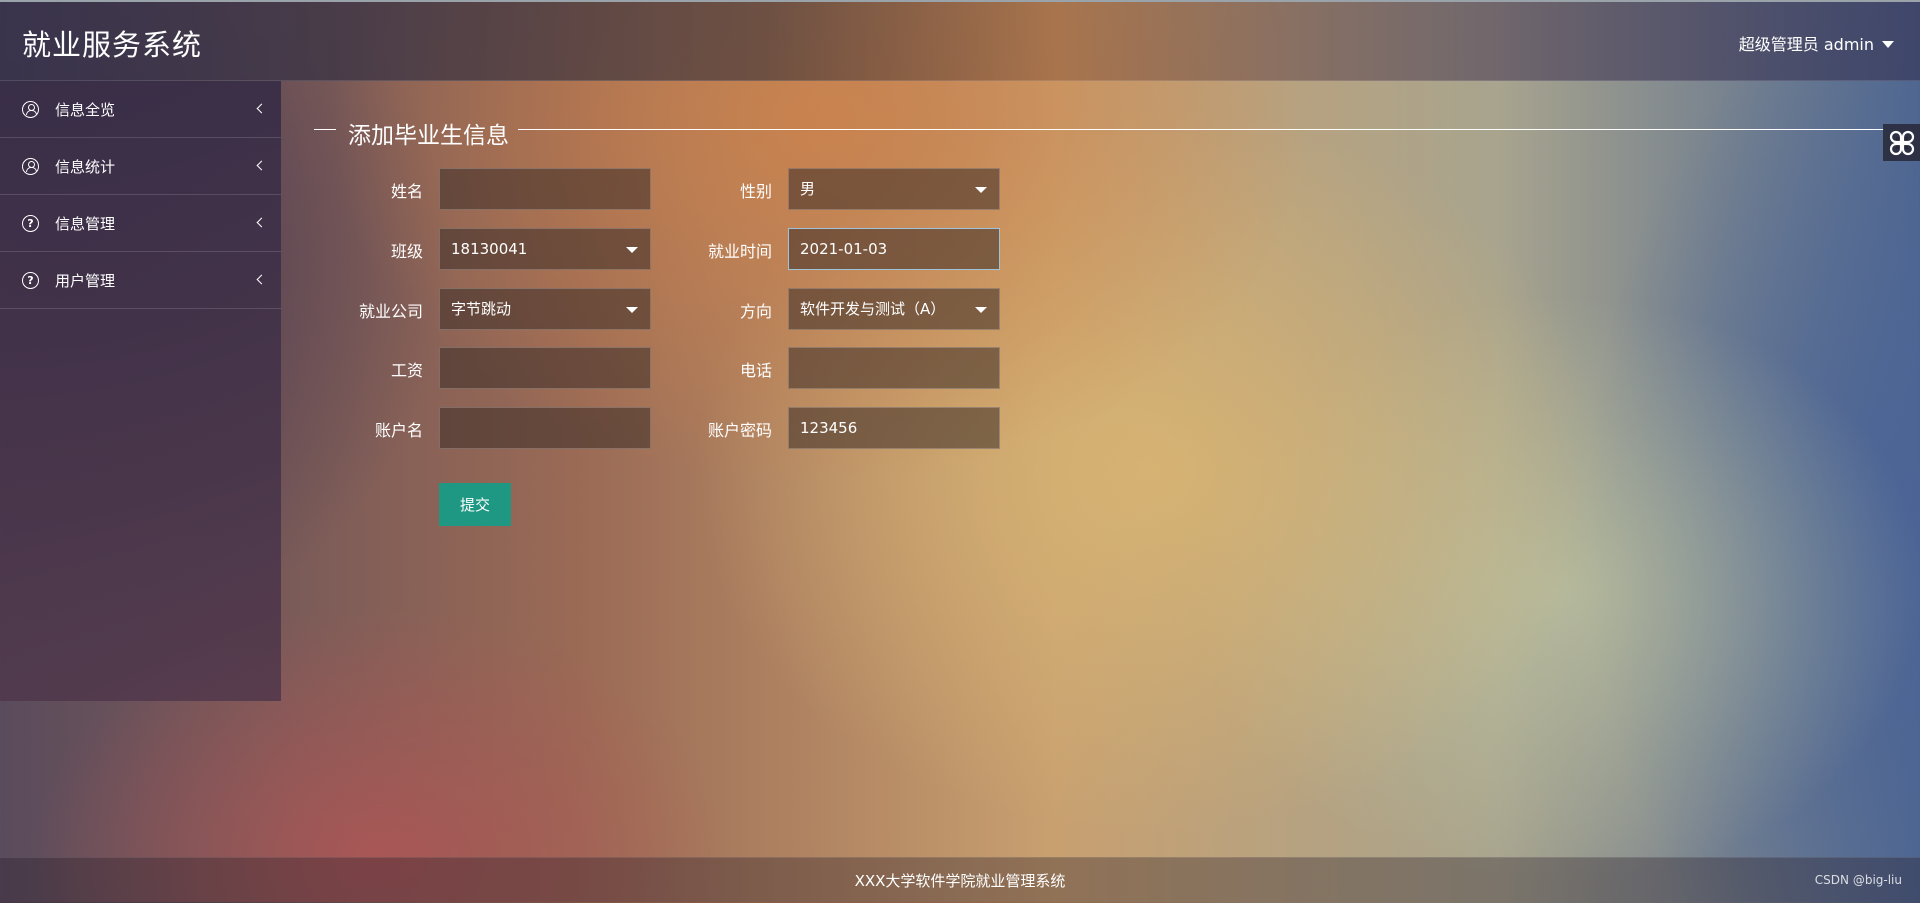  I want to click on top-bar: 就业服务系统 超级管理员 admin, so click(960, 40).